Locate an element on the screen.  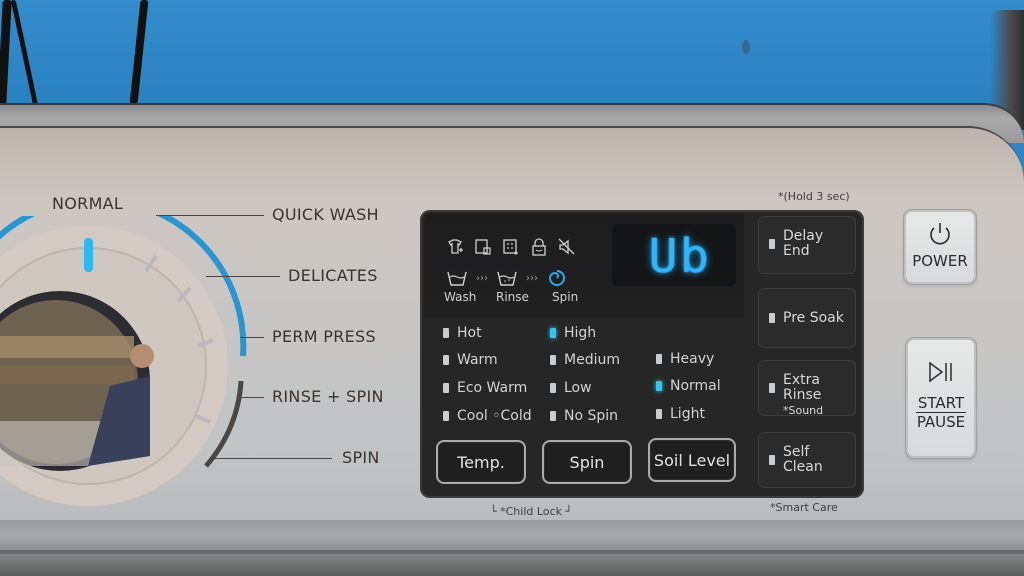
option-label: High is located at coordinates (580, 333).